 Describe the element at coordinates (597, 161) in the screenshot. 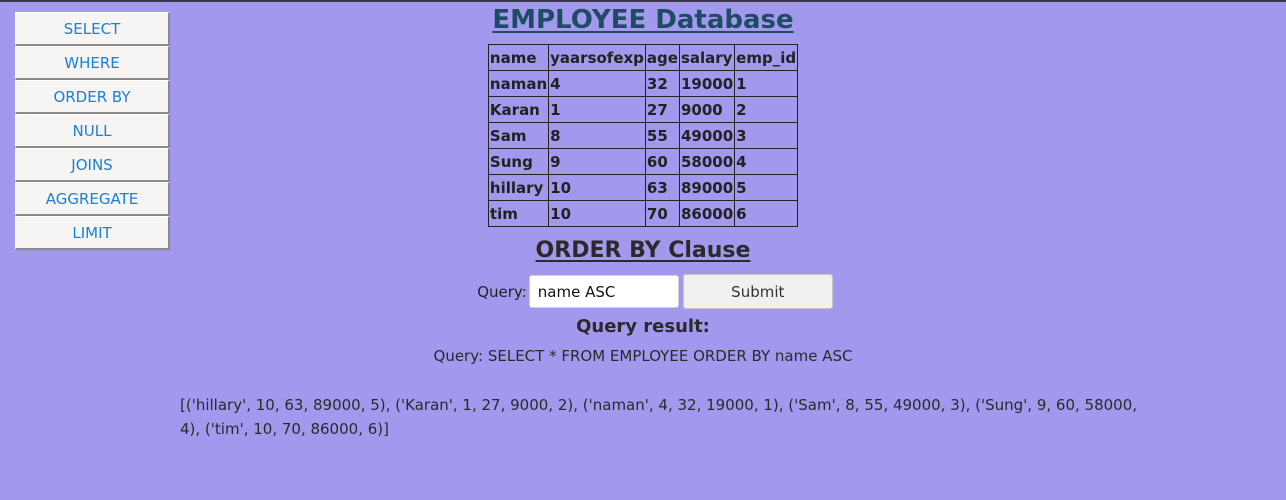

I see `table-cell: 9` at that location.